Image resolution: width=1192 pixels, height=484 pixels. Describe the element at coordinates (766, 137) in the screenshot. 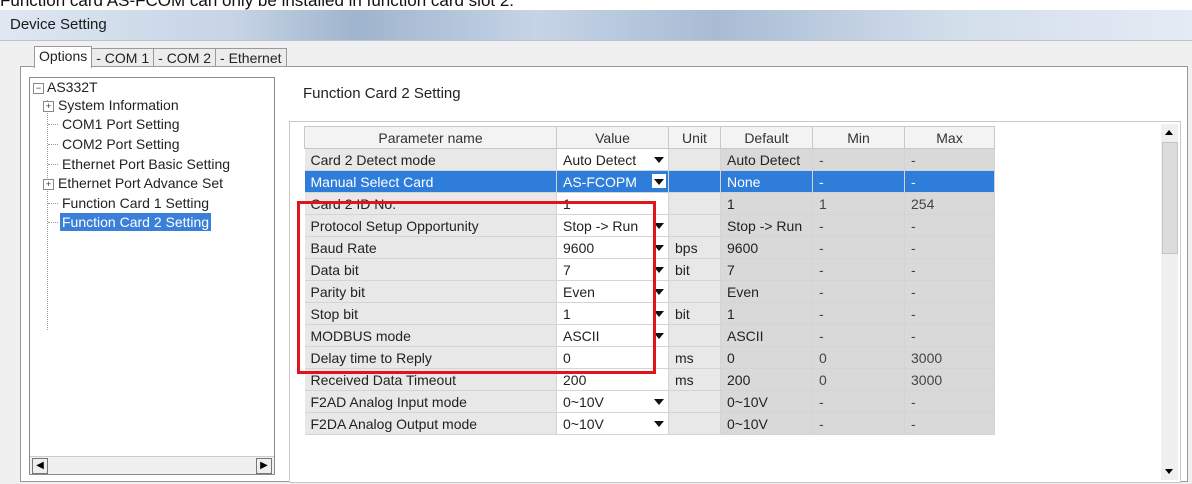

I see `col-default: Default` at that location.